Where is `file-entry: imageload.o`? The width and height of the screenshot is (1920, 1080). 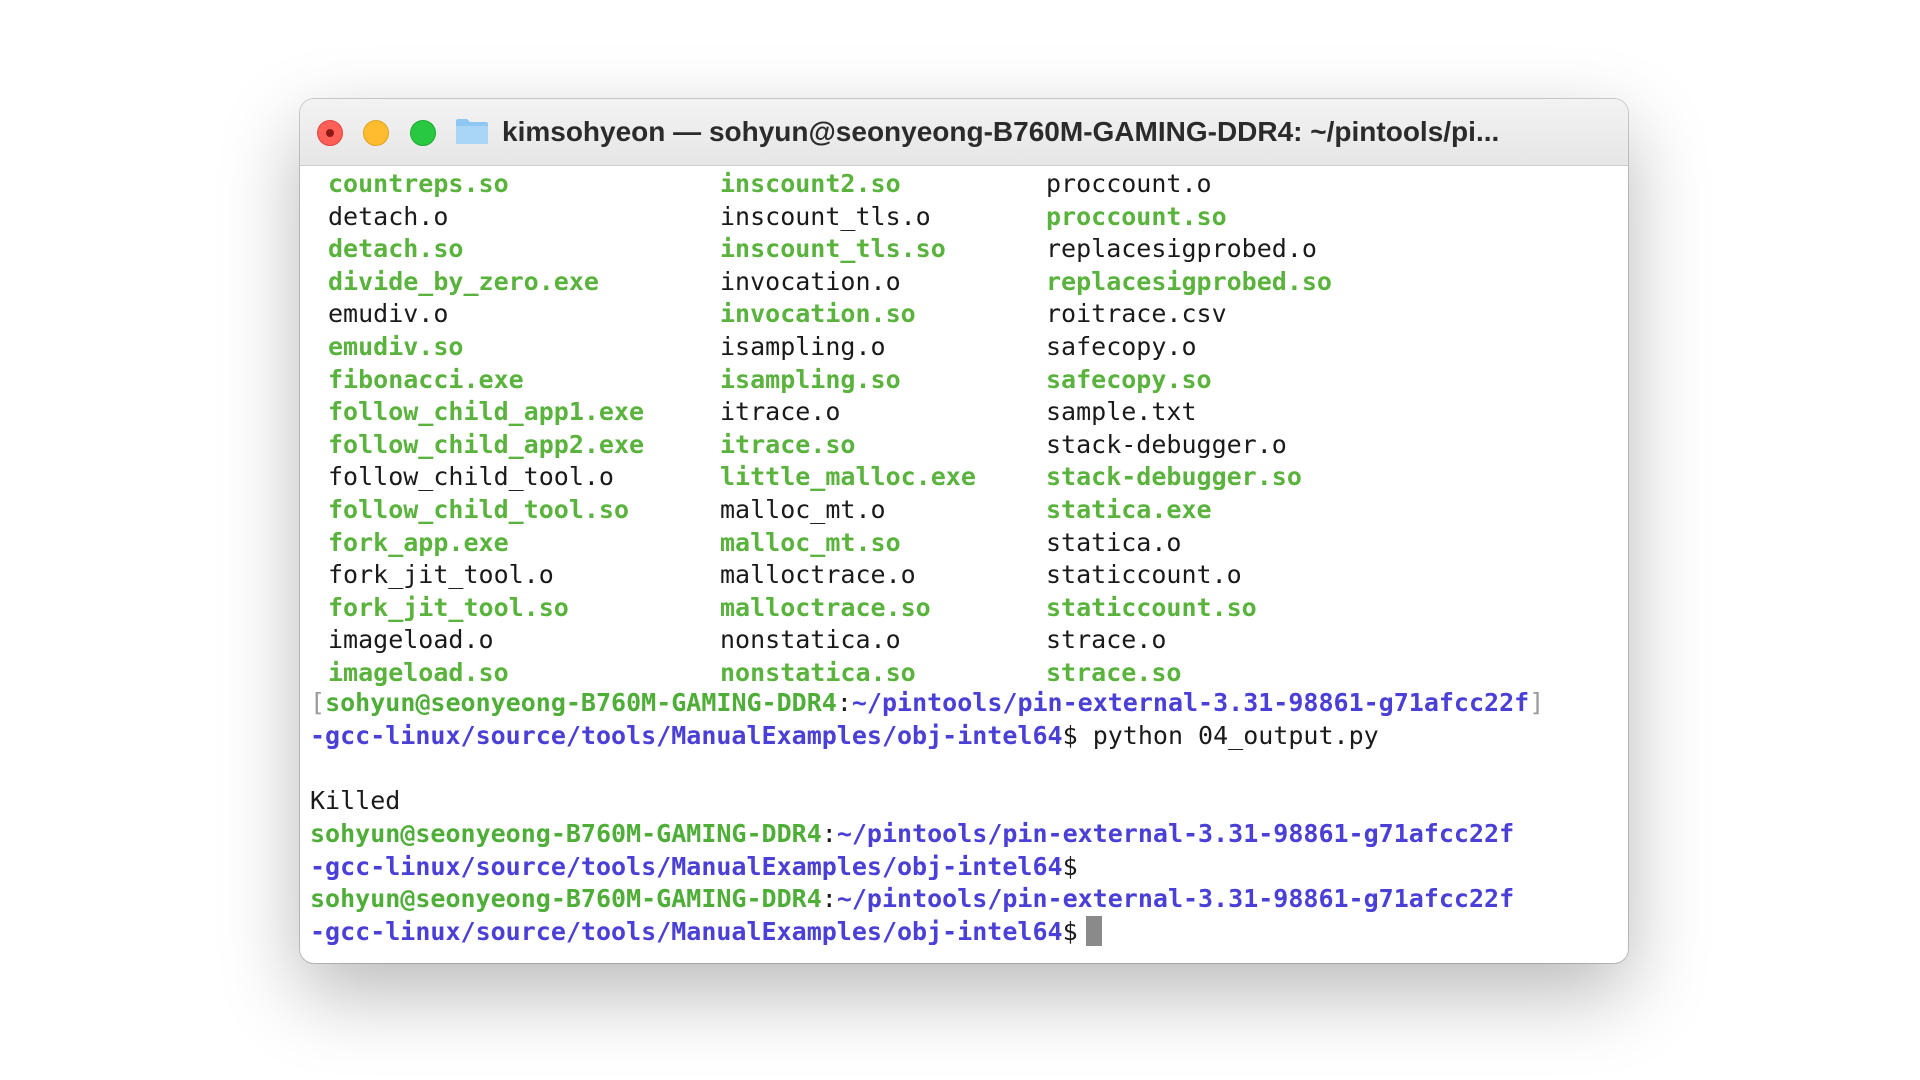
file-entry: imageload.o is located at coordinates (411, 640).